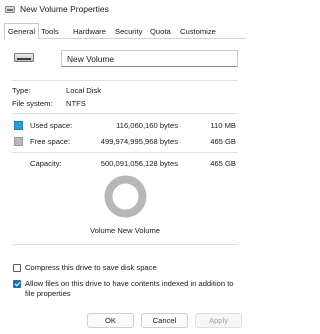 Image resolution: width=320 pixels, height=334 pixels. Describe the element at coordinates (223, 141) in the screenshot. I see `free-space-size: 465 GB` at that location.